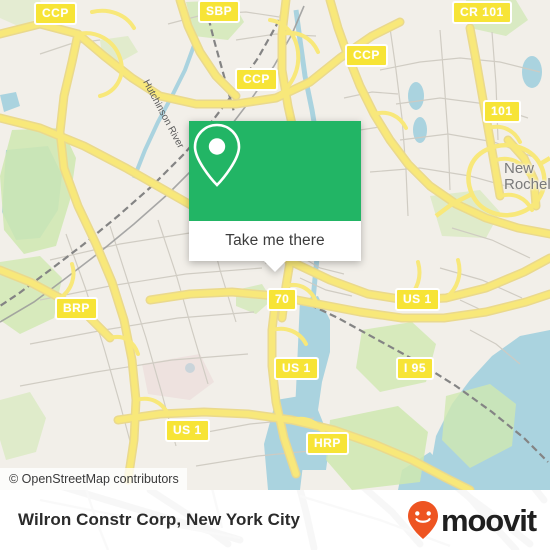 This screenshot has width=550, height=550. What do you see at coordinates (527, 184) in the screenshot?
I see `city-label-line2: Rochelle` at bounding box center [527, 184].